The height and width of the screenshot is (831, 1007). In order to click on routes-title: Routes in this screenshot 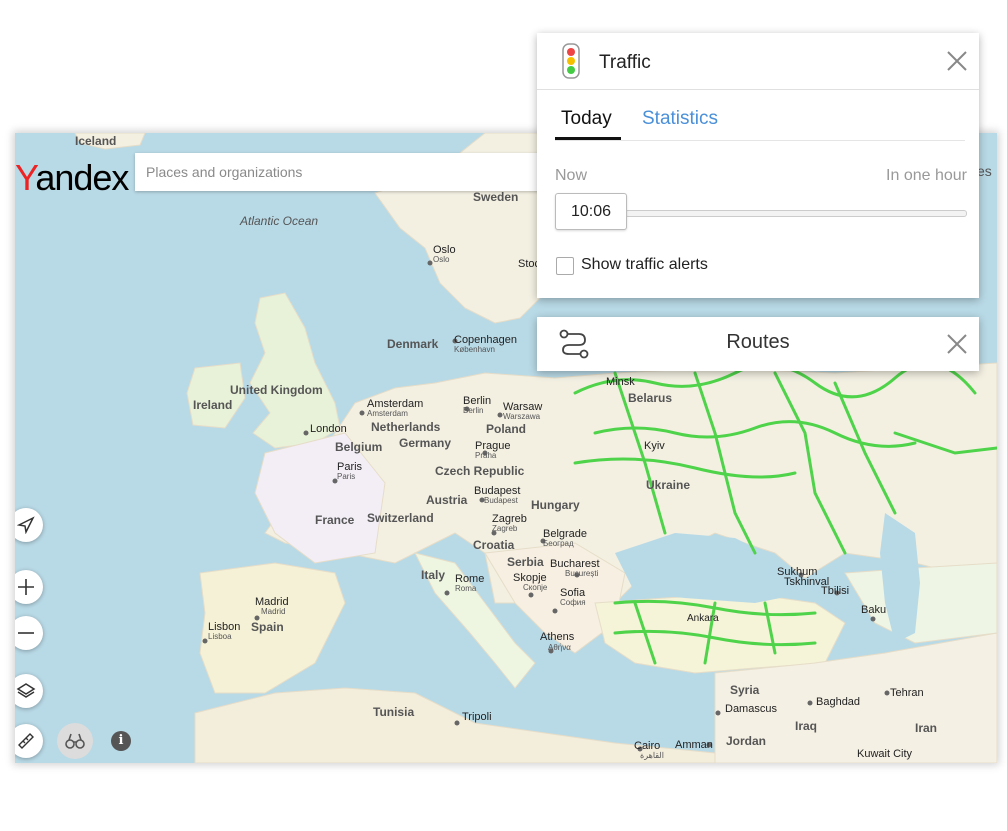, I will do `click(758, 342)`.